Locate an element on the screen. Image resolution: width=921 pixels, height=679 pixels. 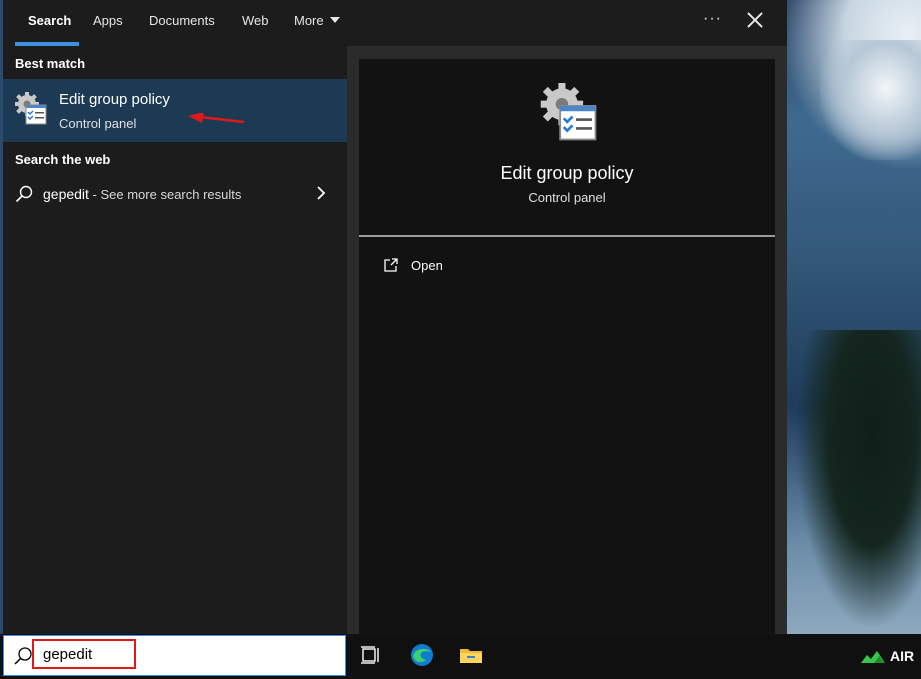
search-tabs: Search Apps Documents Web More ··· is located at coordinates (395, 23).